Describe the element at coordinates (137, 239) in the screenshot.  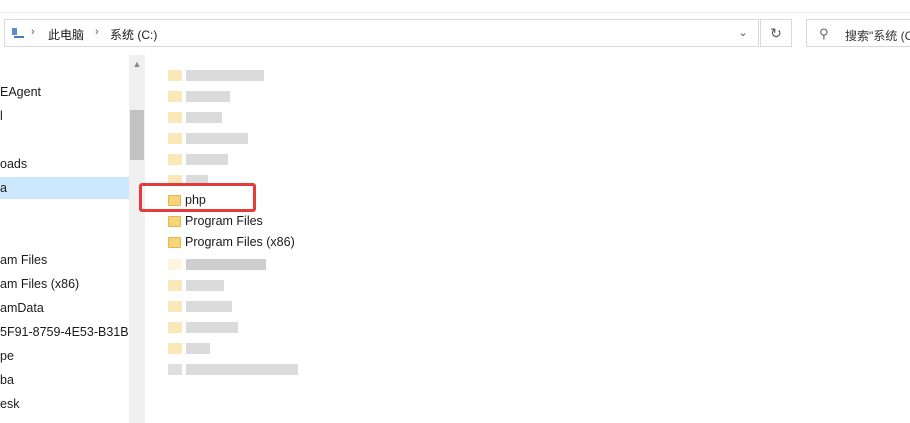
I see `nav-scrollbar: ▲` at that location.